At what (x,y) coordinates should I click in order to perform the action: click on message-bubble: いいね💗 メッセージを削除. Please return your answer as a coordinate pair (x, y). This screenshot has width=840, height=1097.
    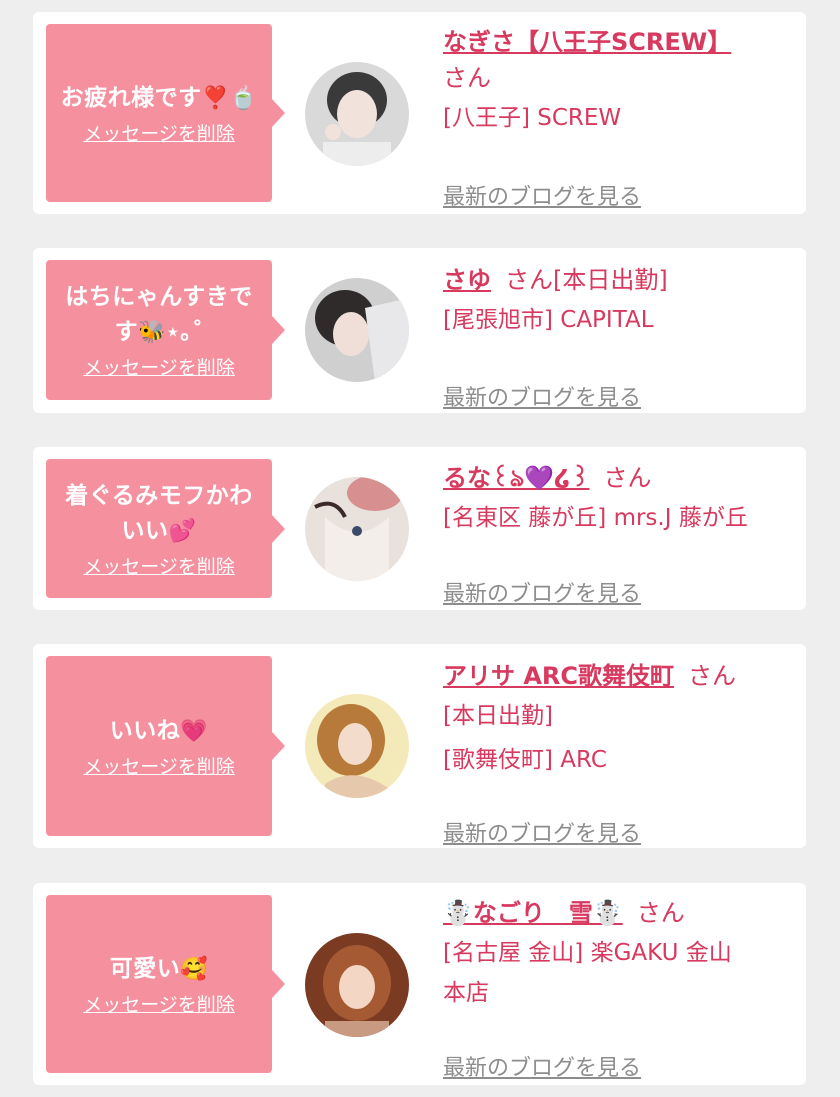
    Looking at the image, I should click on (165, 746).